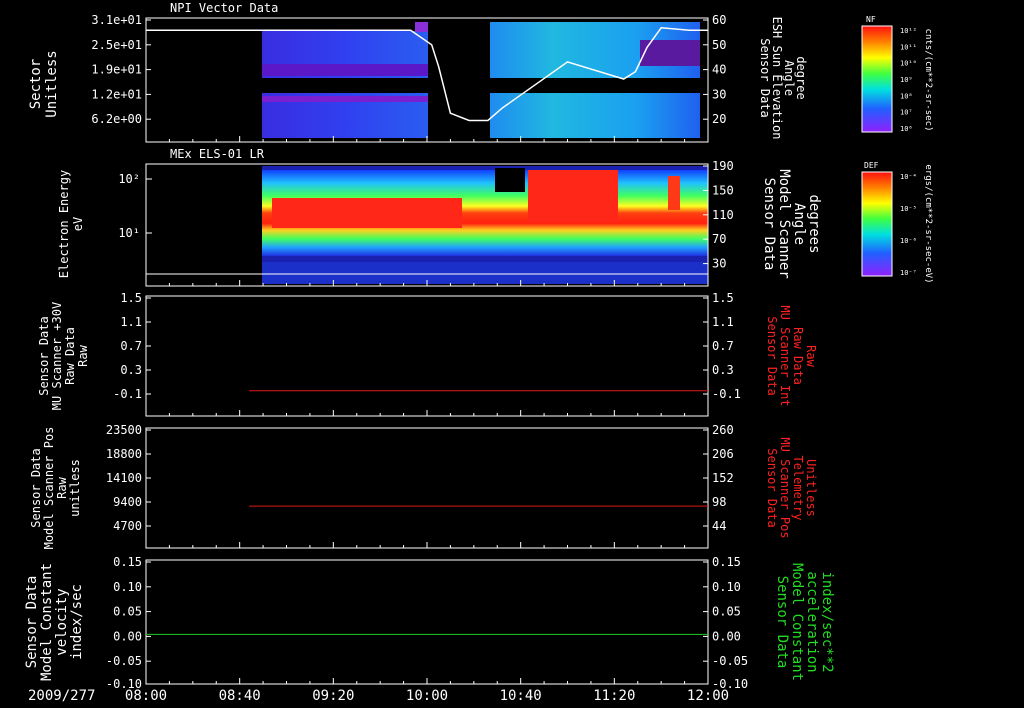  I want to click on els-ylabel-right-0: Sensor Data, so click(769, 224).